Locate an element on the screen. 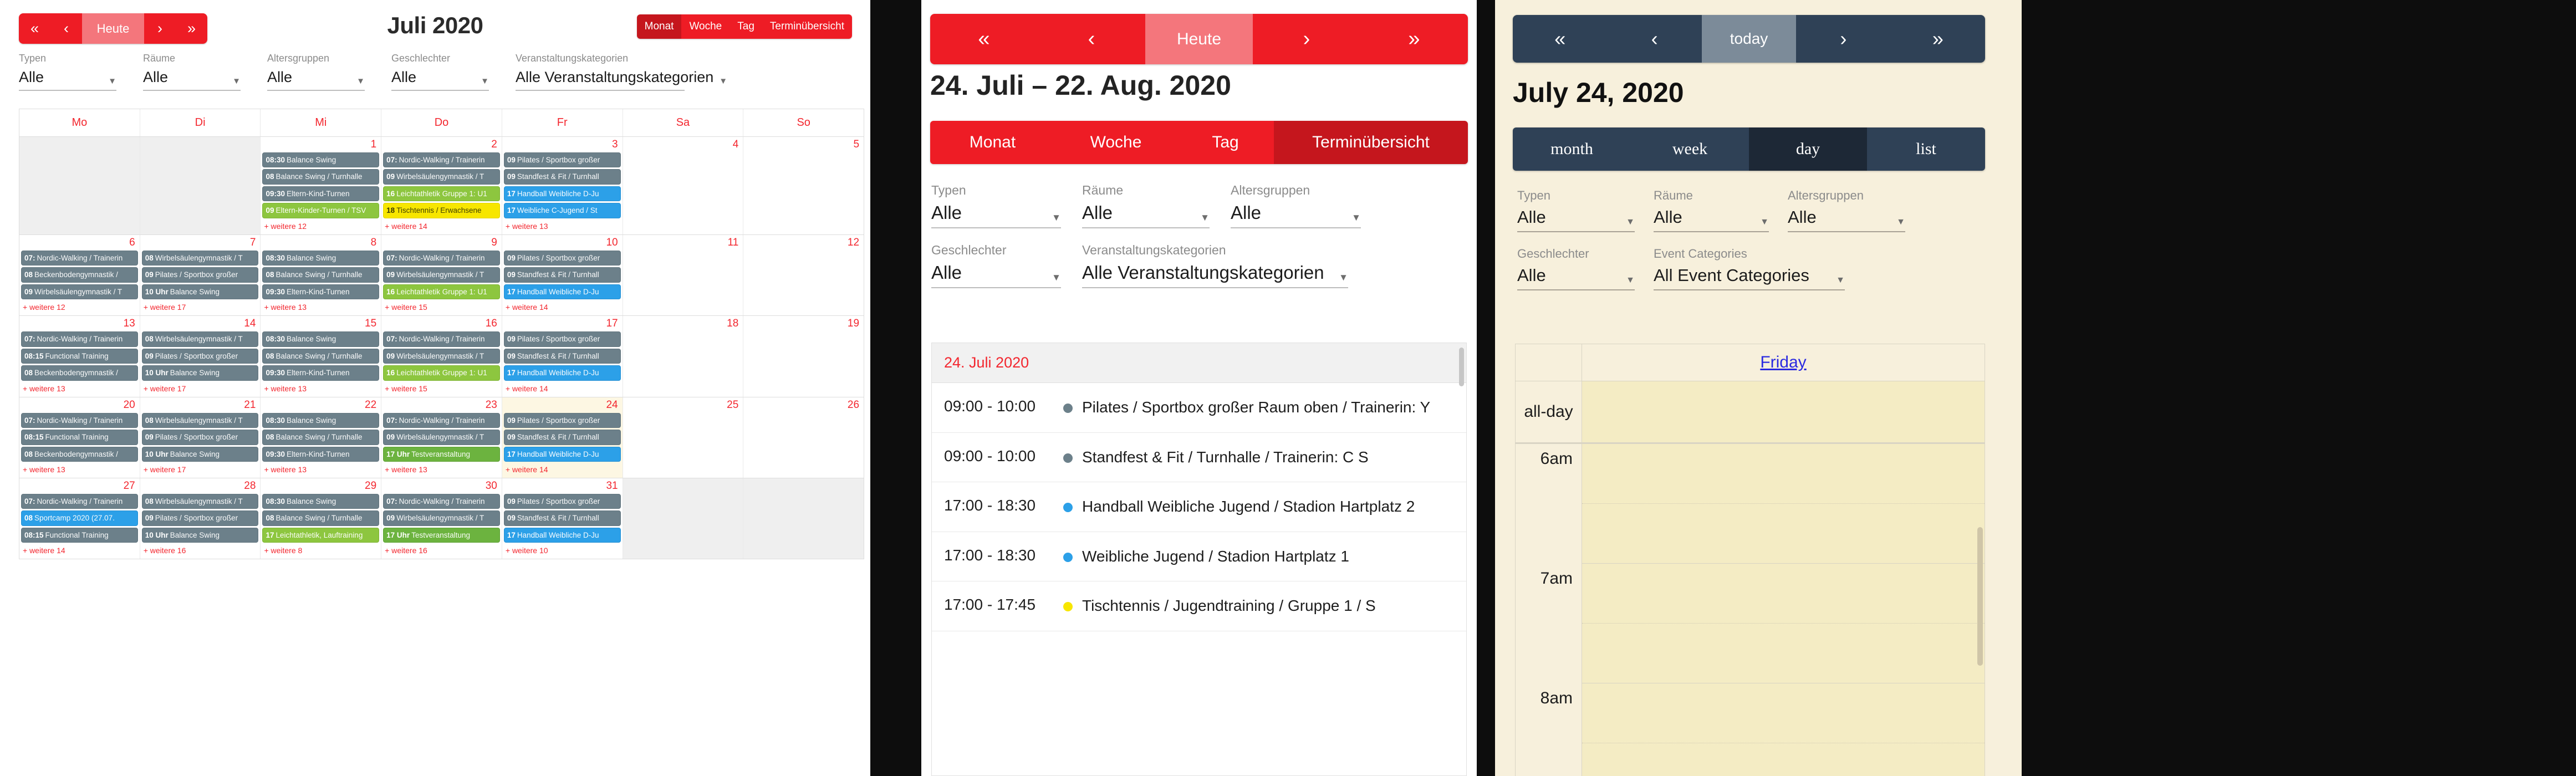 Image resolution: width=2576 pixels, height=776 pixels. day-number: 19 is located at coordinates (803, 324).